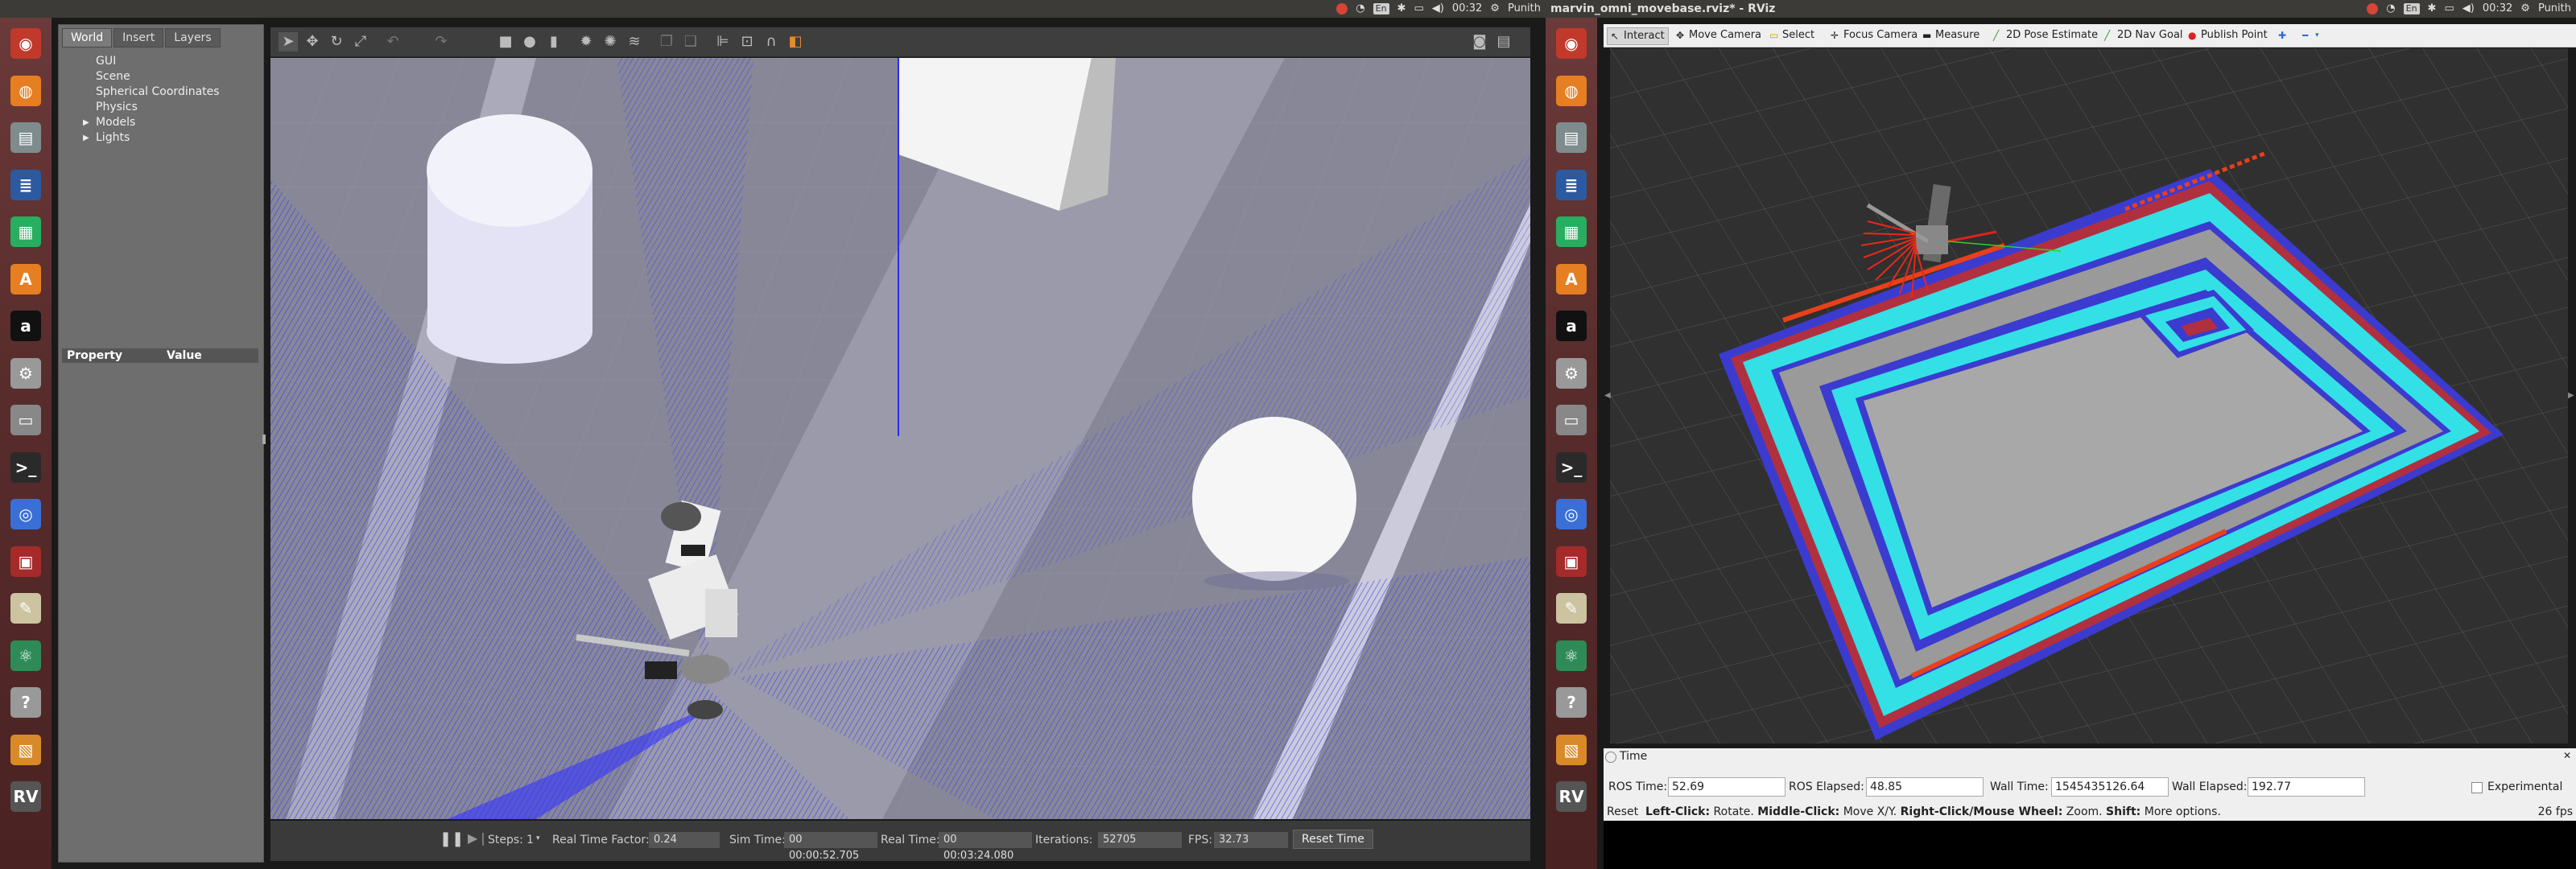 The height and width of the screenshot is (869, 2576). I want to click on keyboard-layout-icon: En, so click(1381, 8).